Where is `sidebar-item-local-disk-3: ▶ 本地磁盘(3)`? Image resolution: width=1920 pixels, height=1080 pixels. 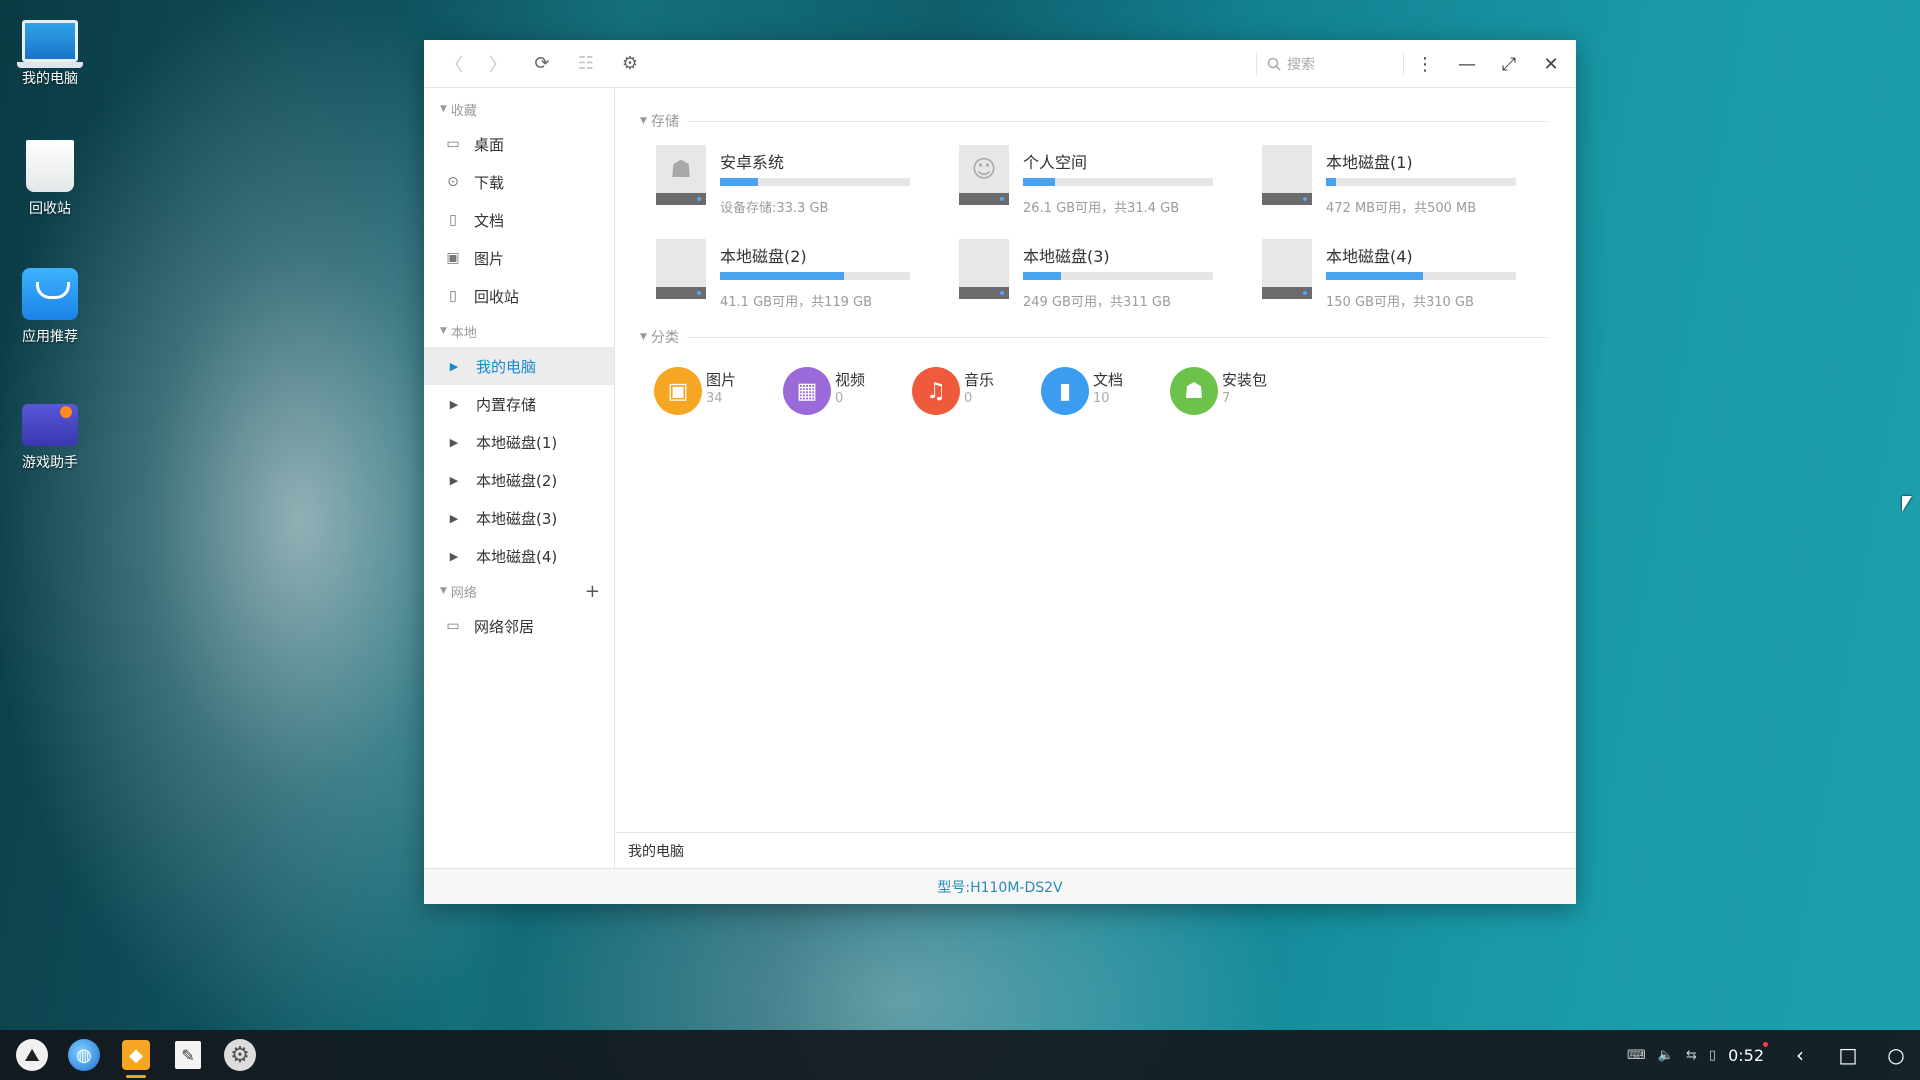 sidebar-item-local-disk-3: ▶ 本地磁盘(3) is located at coordinates (519, 518).